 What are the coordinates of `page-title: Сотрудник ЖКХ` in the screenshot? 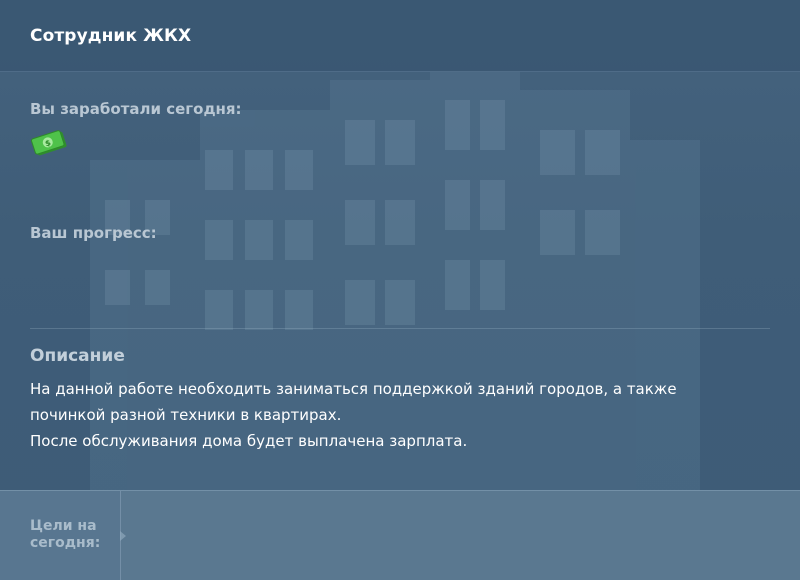 It's located at (111, 36).